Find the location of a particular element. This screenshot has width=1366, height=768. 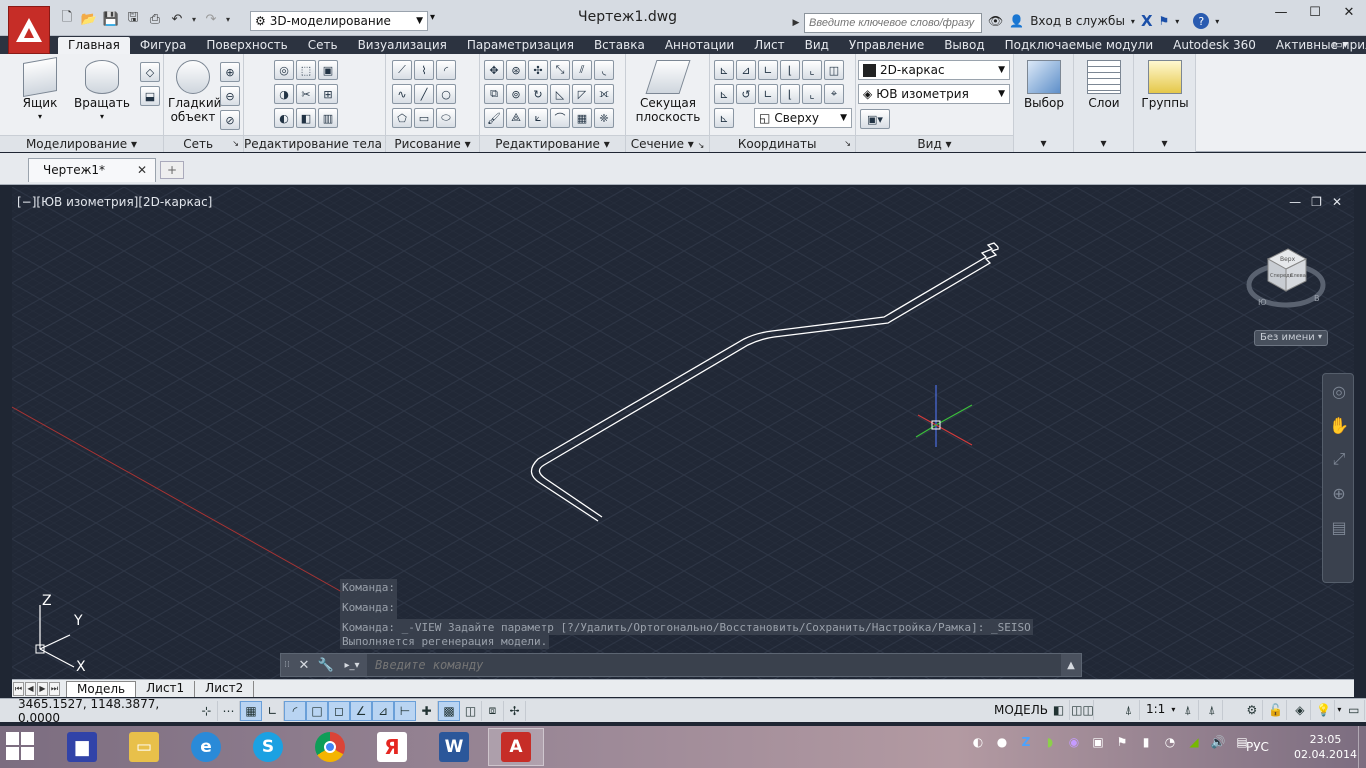

viewport-config-icon: ▣▾ is located at coordinates (875, 119).